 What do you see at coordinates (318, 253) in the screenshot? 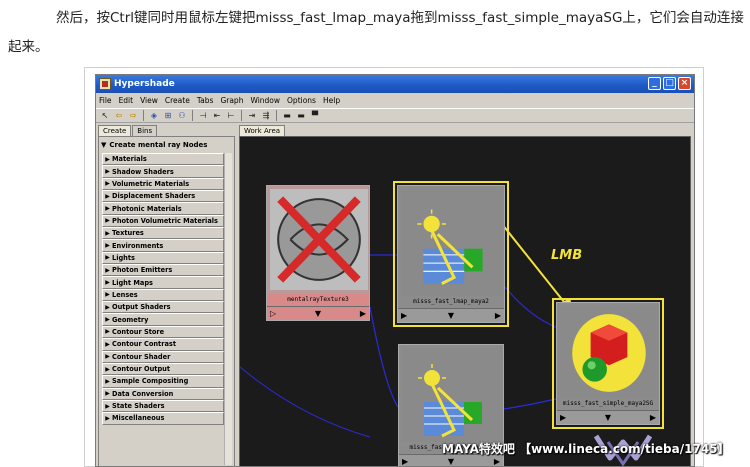
I see `node-mentalray-texture: mentalrayTexture3 ▷ ▼ ▶` at bounding box center [318, 253].